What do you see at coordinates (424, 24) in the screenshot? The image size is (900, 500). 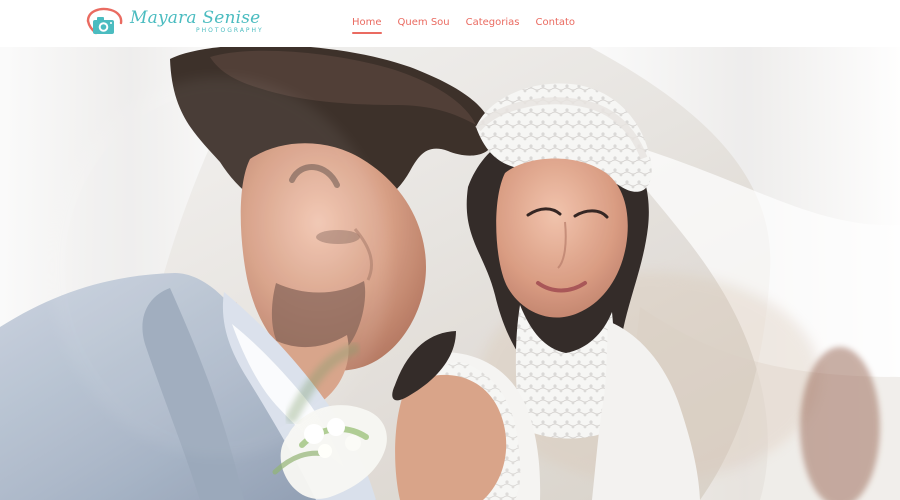 I see `nav-quem-sou: Quem Sou` at bounding box center [424, 24].